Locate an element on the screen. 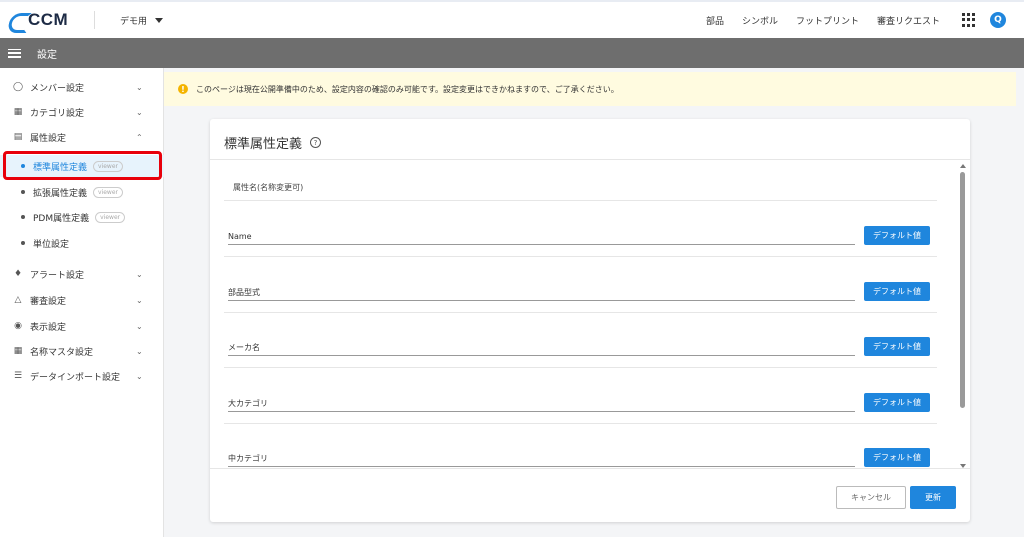 This screenshot has height=537, width=1024. table-row: 部品型式 デフォルト値 is located at coordinates (580, 285).